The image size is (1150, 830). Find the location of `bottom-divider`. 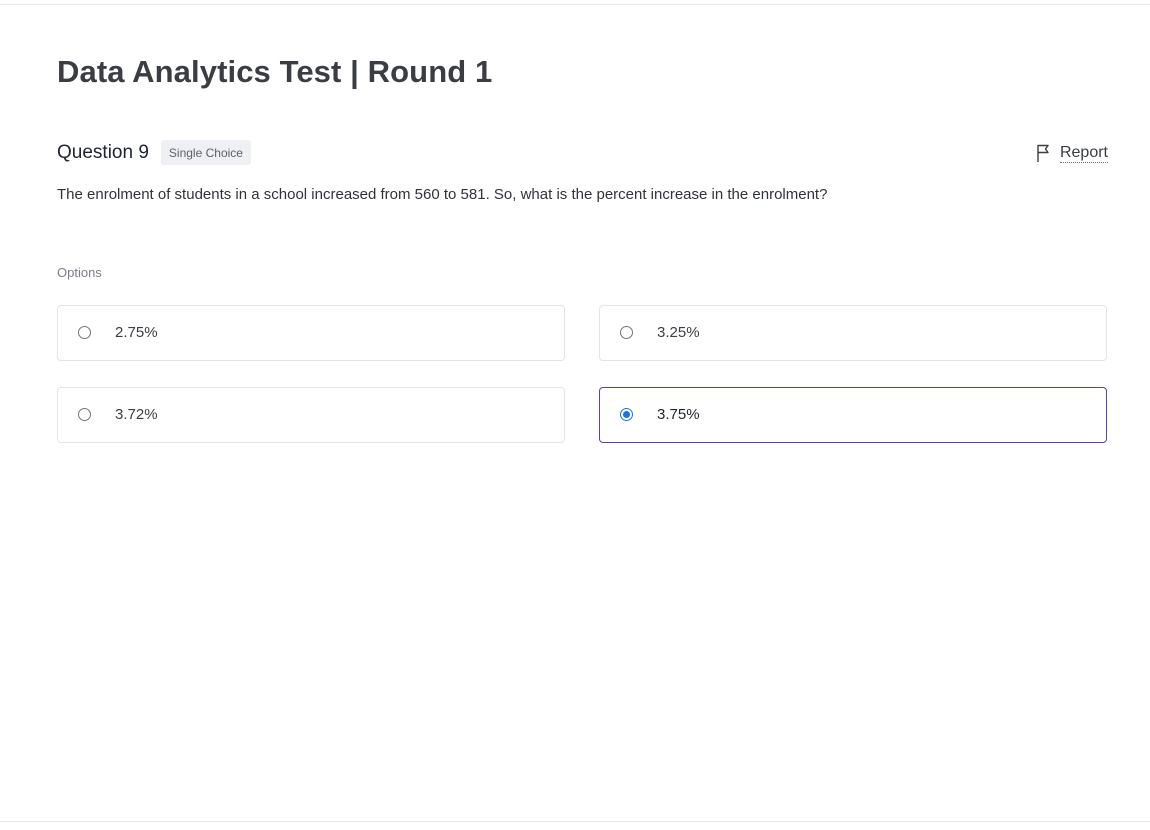

bottom-divider is located at coordinates (575, 821).